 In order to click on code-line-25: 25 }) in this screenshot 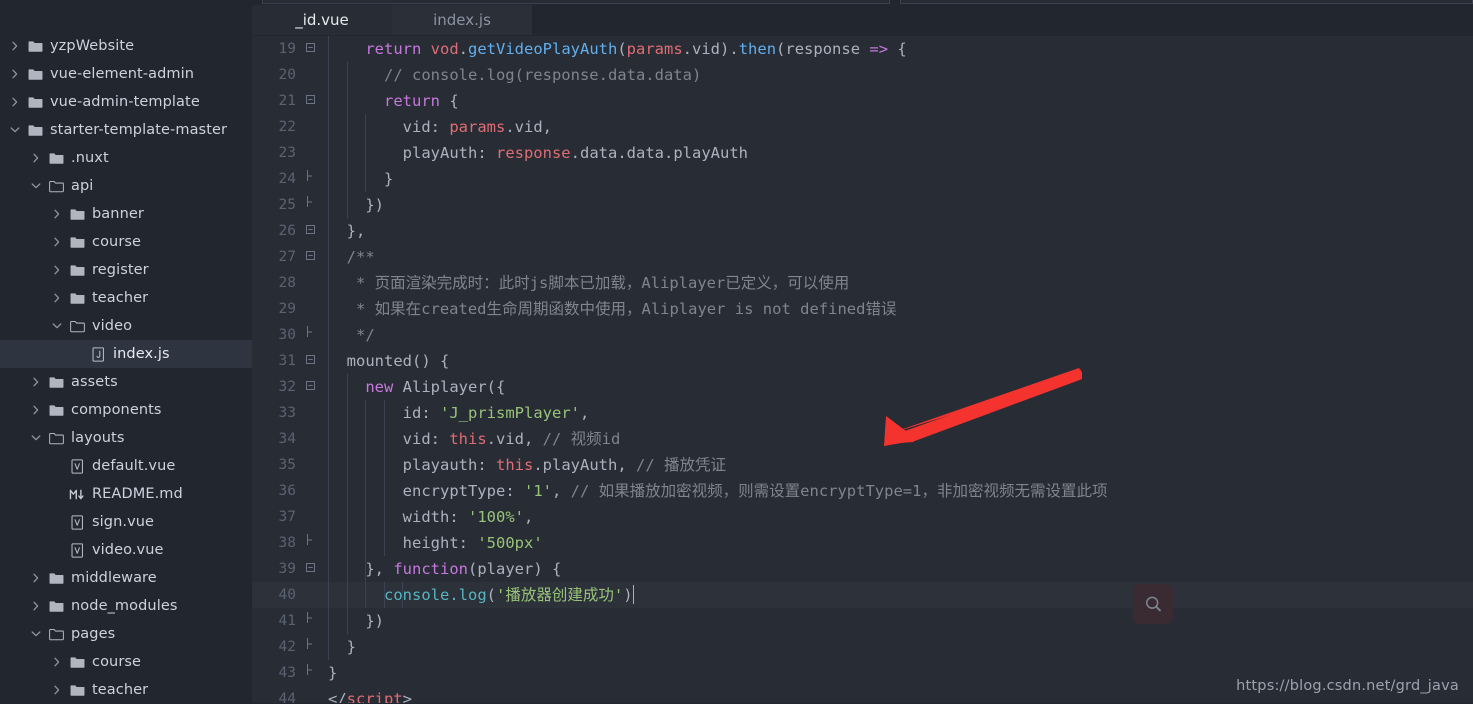, I will do `click(862, 205)`.